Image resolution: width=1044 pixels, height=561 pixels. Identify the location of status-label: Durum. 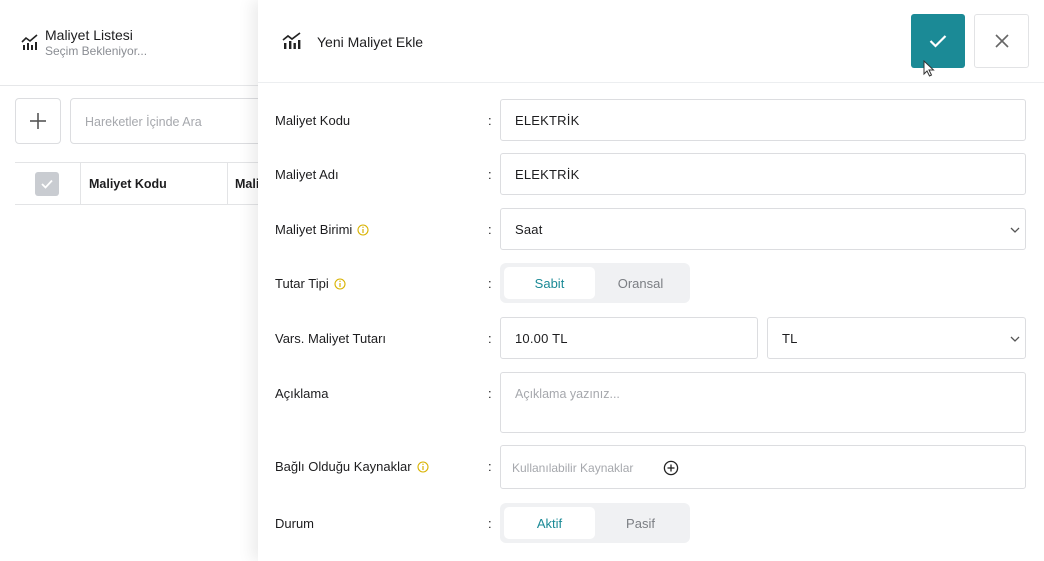
(295, 523).